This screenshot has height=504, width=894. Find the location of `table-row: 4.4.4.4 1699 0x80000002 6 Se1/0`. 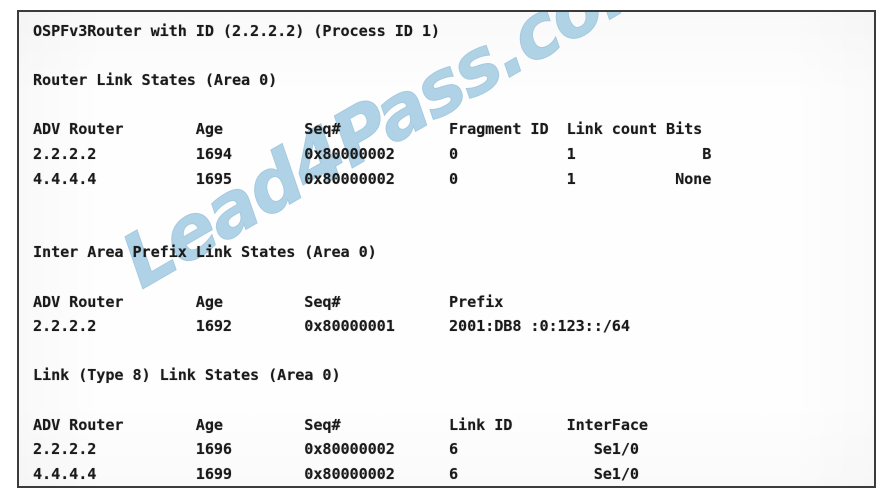

table-row: 4.4.4.4 1699 0x80000002 6 Se1/0 is located at coordinates (336, 473).